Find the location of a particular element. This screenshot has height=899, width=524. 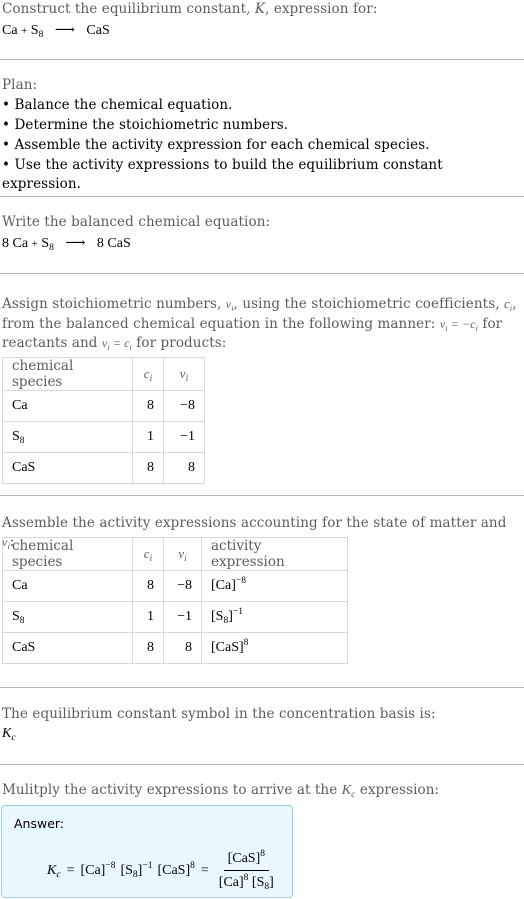

num-base: [CaS] is located at coordinates (244, 858).